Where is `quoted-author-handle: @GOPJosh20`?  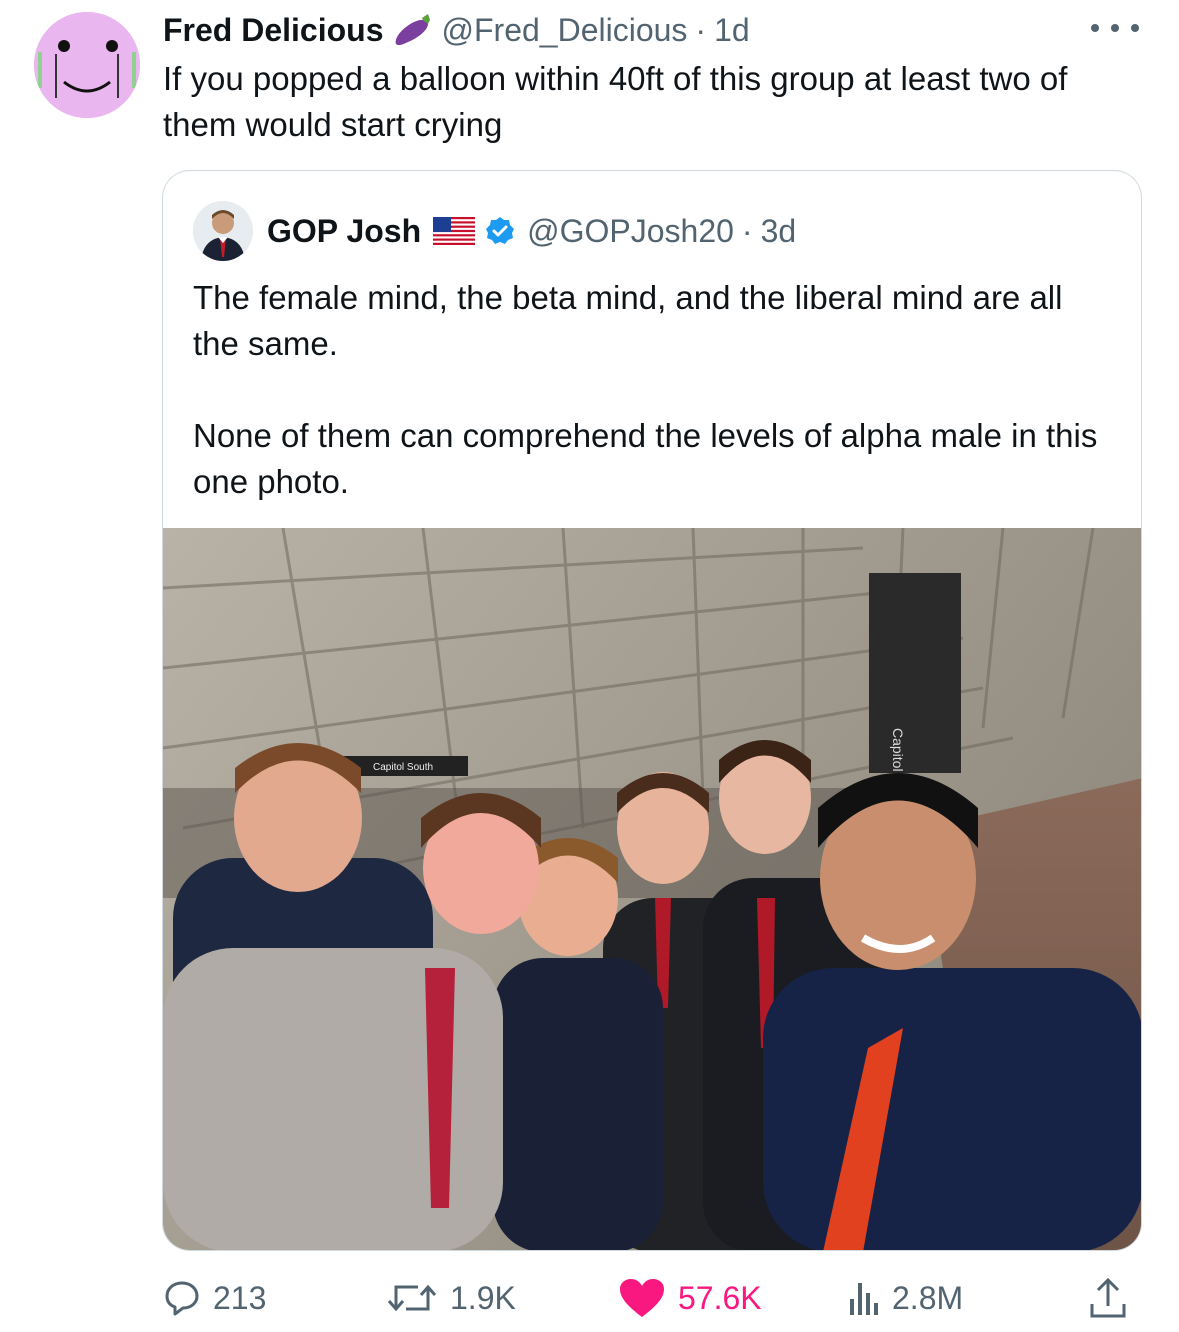
quoted-author-handle: @GOPJosh20 is located at coordinates (630, 231).